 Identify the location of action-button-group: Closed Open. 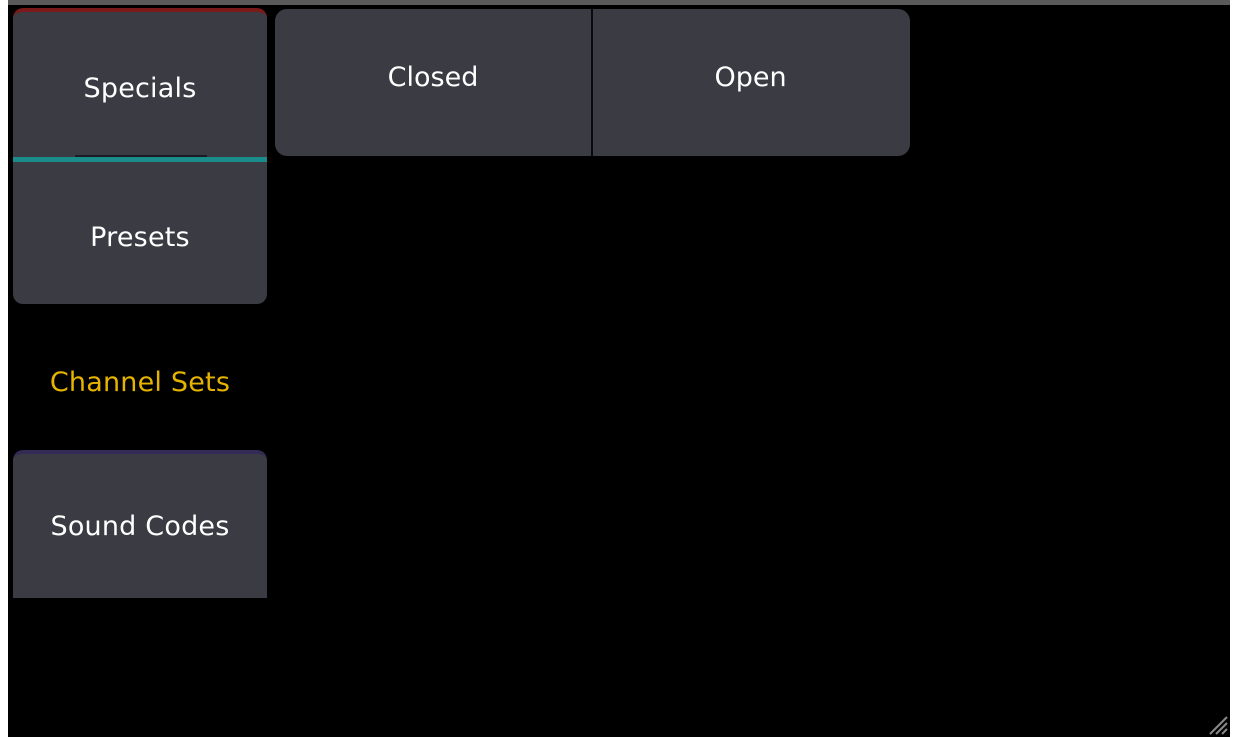
(592, 82).